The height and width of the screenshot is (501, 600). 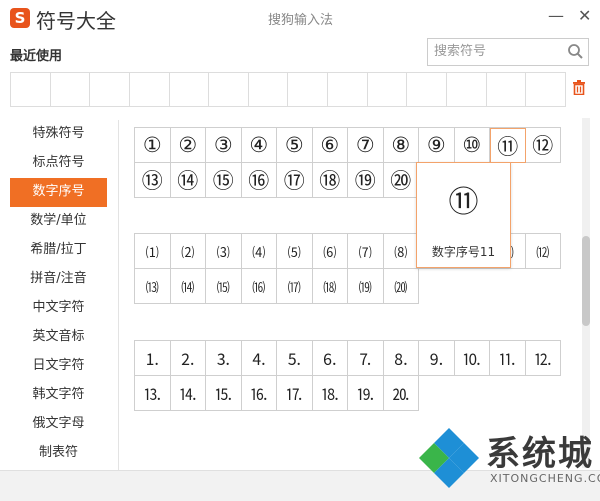 What do you see at coordinates (437, 358) in the screenshot?
I see `symbol-cell: ⒐` at bounding box center [437, 358].